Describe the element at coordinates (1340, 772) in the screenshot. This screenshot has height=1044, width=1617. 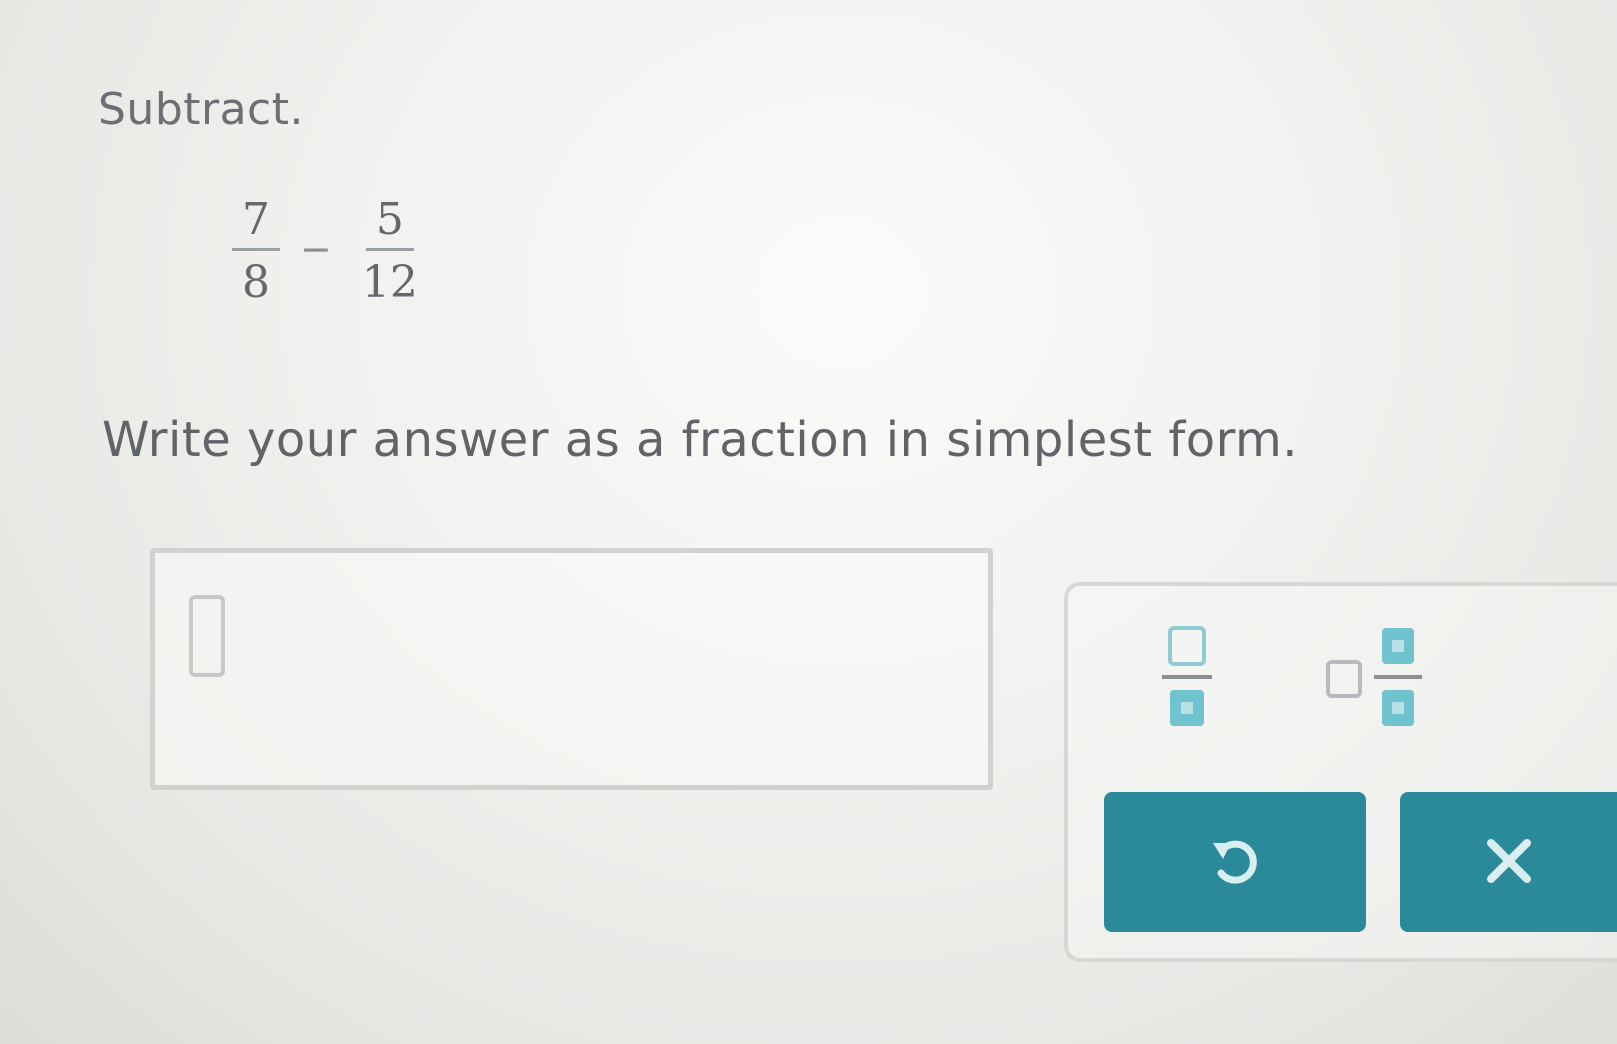
I see `math-keypad` at that location.